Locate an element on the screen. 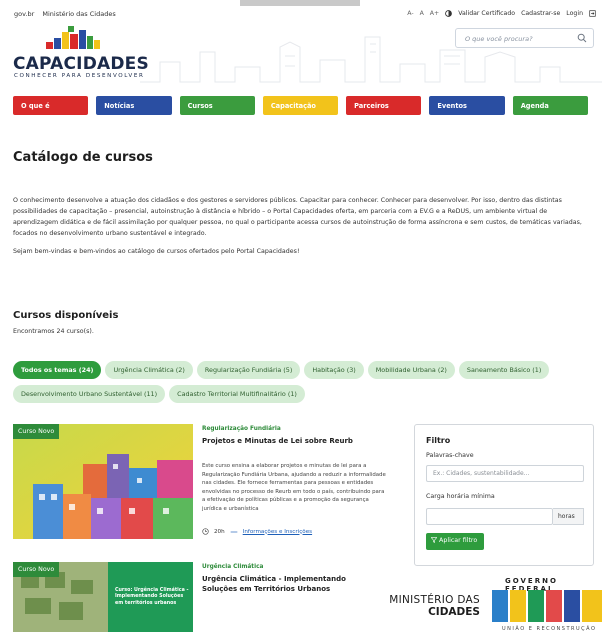 This screenshot has height=632, width=602. ministerio-link: Ministério das Cidades is located at coordinates (78, 14).